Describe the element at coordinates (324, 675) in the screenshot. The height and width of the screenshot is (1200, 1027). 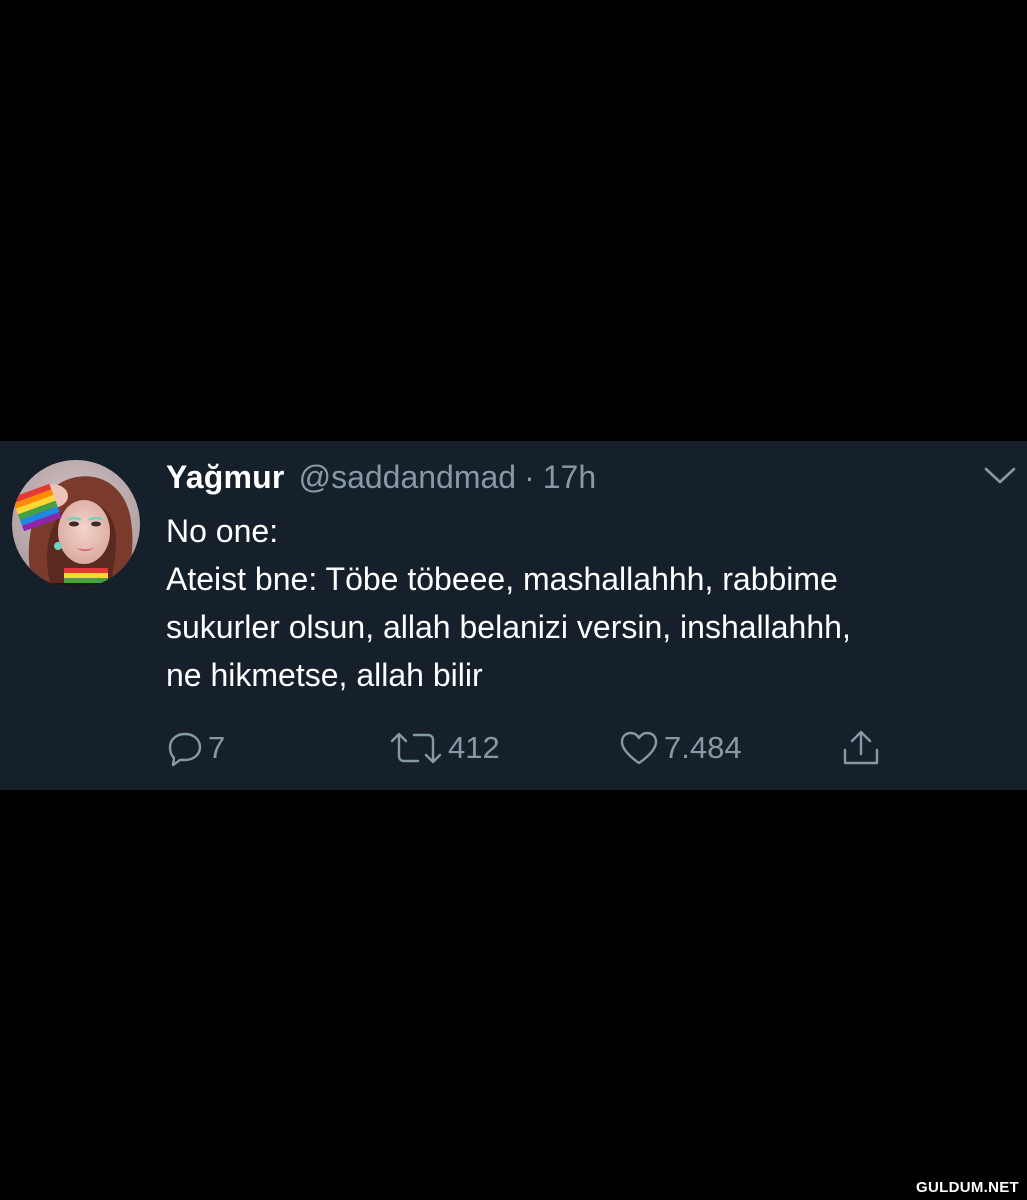
I see `tweet-text-line: ne hikmetse, allah bilir` at that location.